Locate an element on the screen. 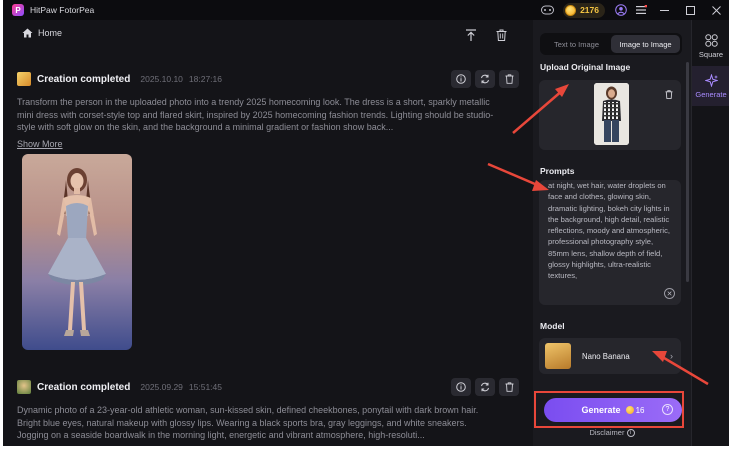  show-more-link: Show More is located at coordinates (40, 144).